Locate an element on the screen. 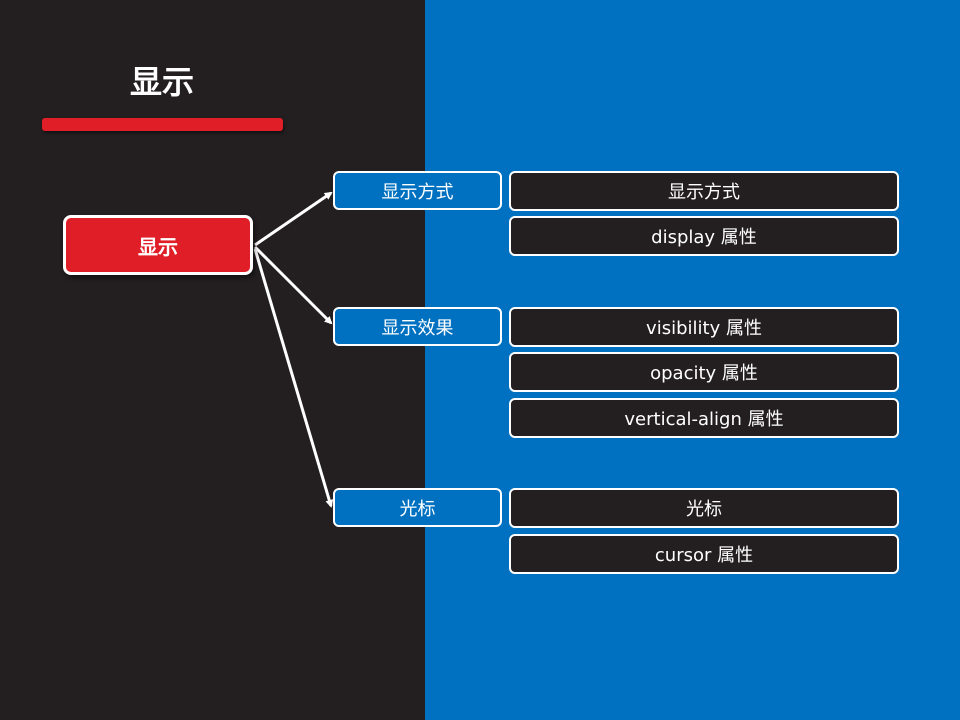  item-node: 光标 is located at coordinates (704, 508).